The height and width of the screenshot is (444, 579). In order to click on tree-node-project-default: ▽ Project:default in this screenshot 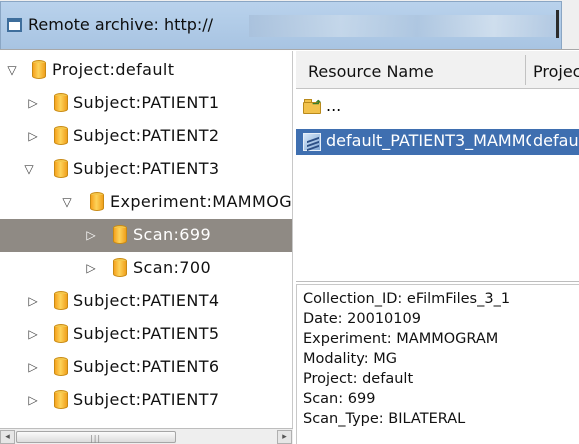, I will do `click(146, 70)`.